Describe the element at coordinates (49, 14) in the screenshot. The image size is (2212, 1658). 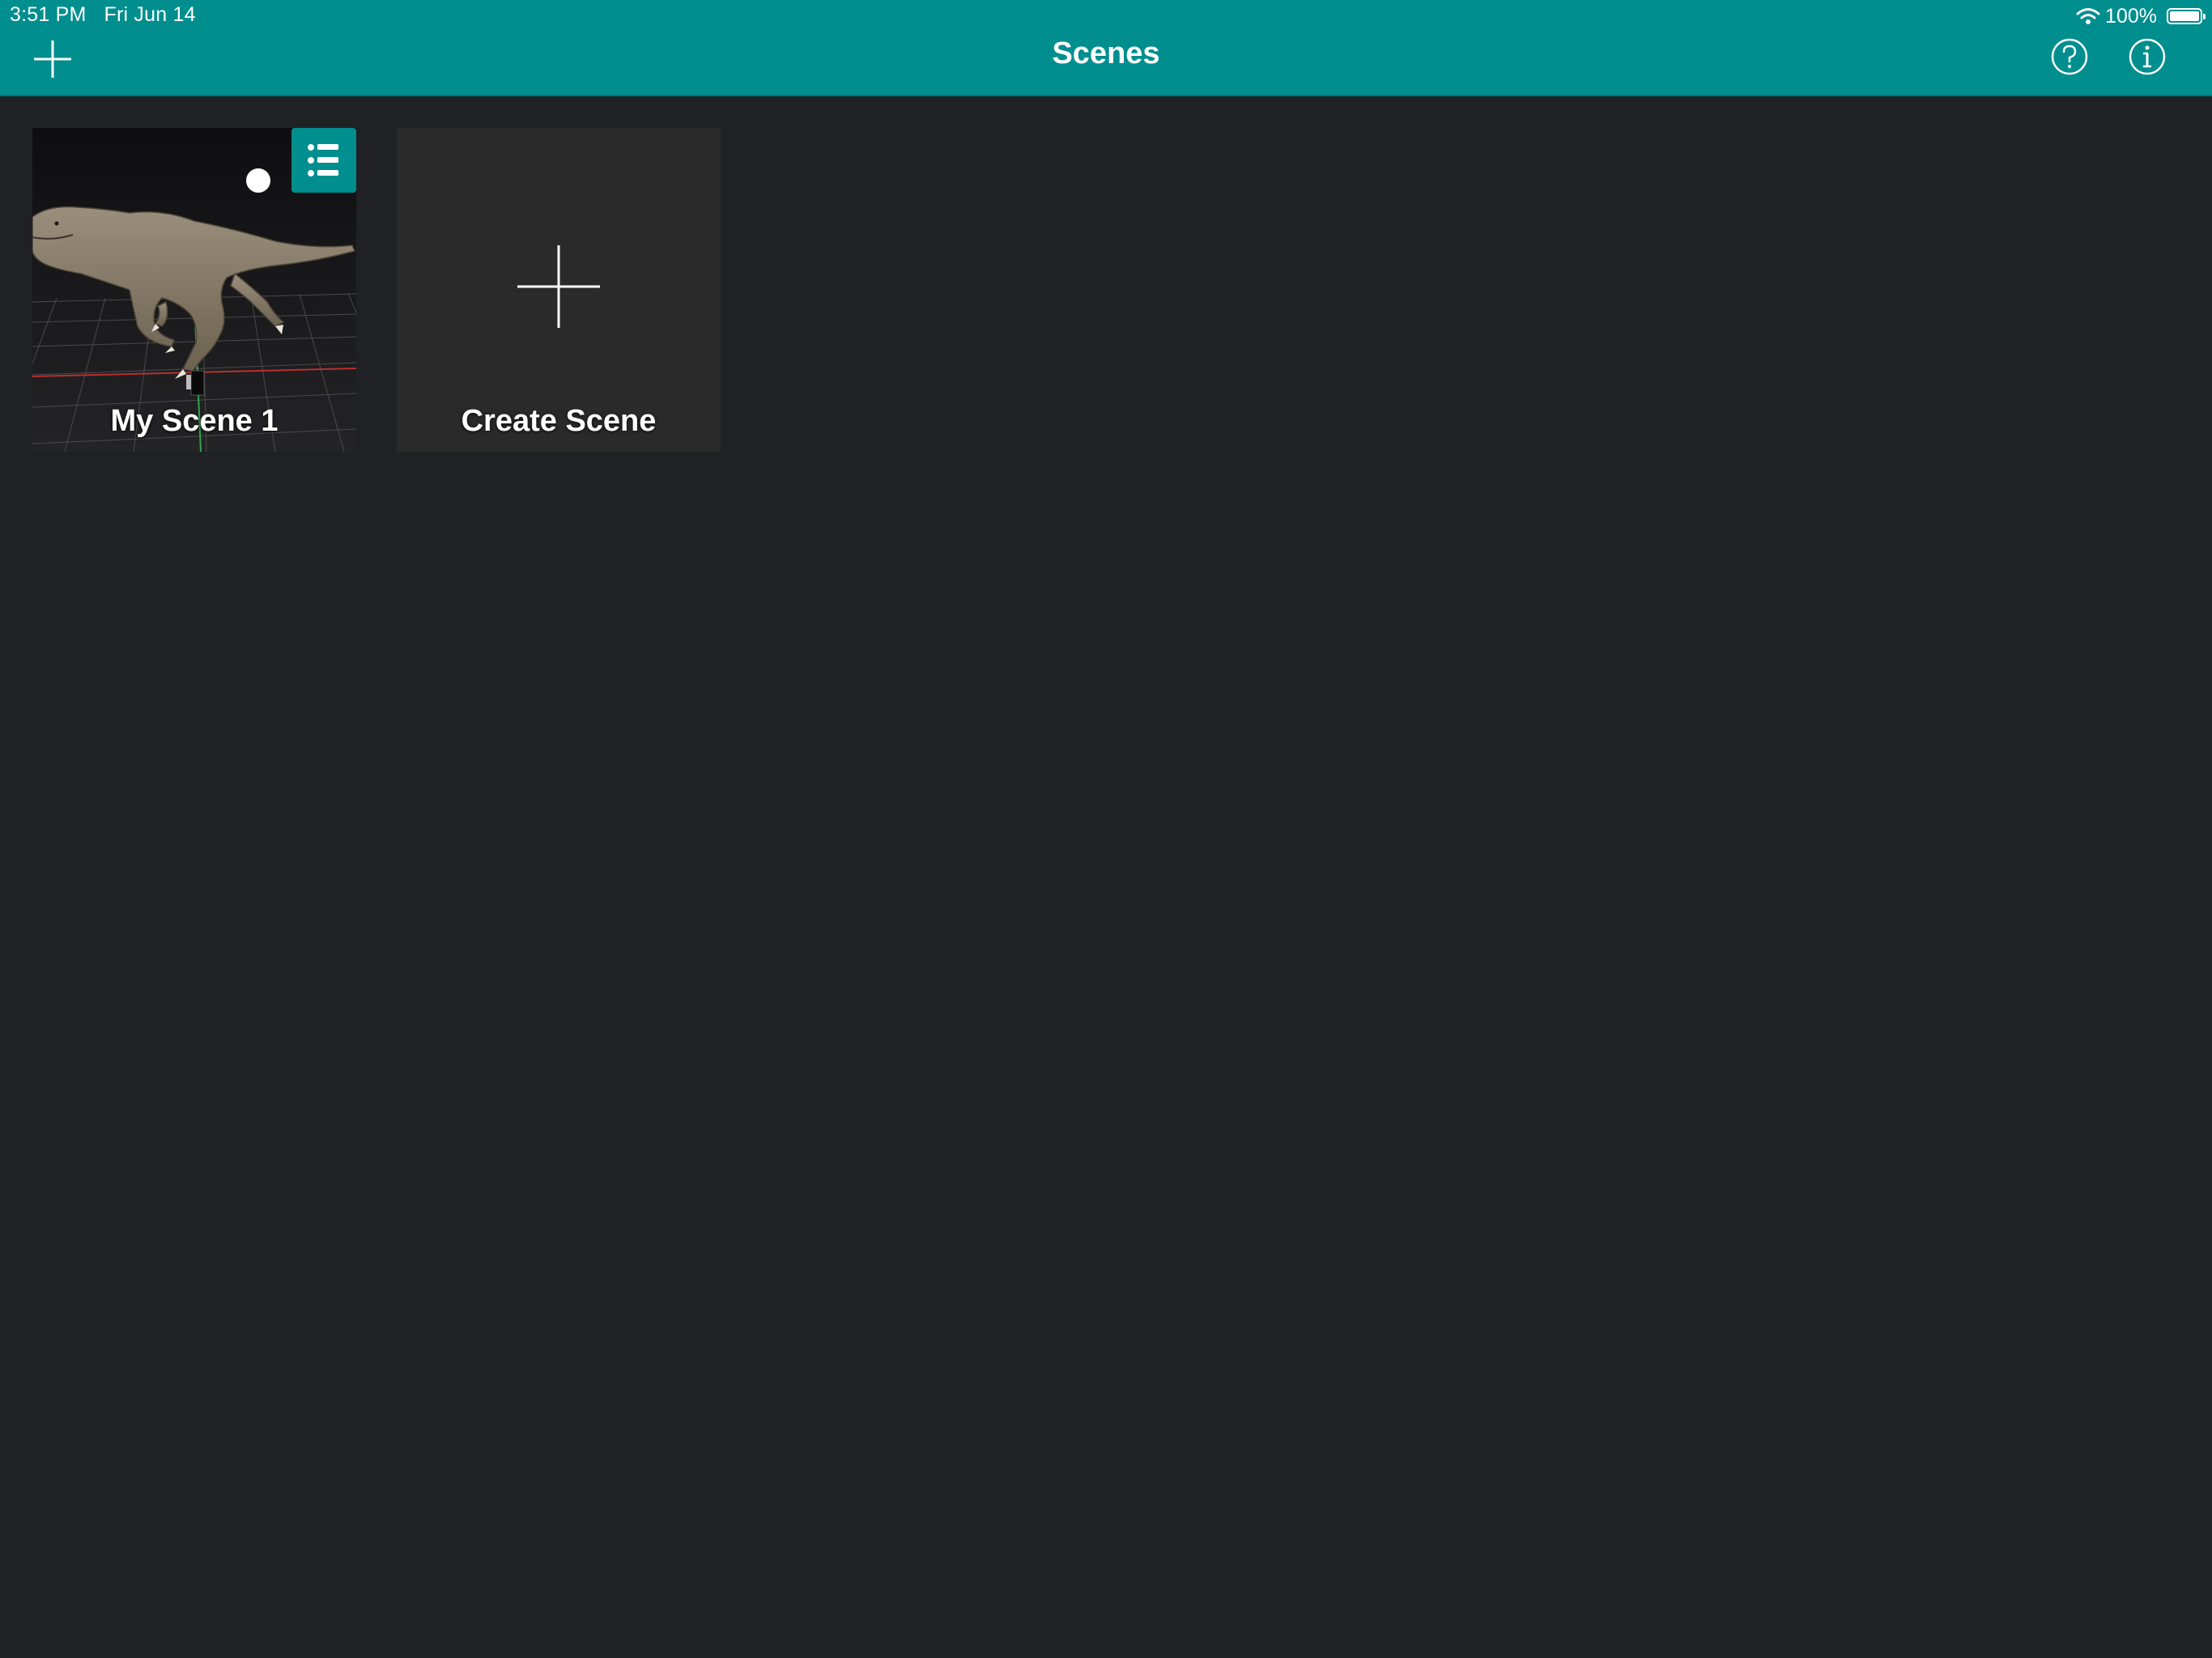
I see `status-time: 3:51 PM` at that location.